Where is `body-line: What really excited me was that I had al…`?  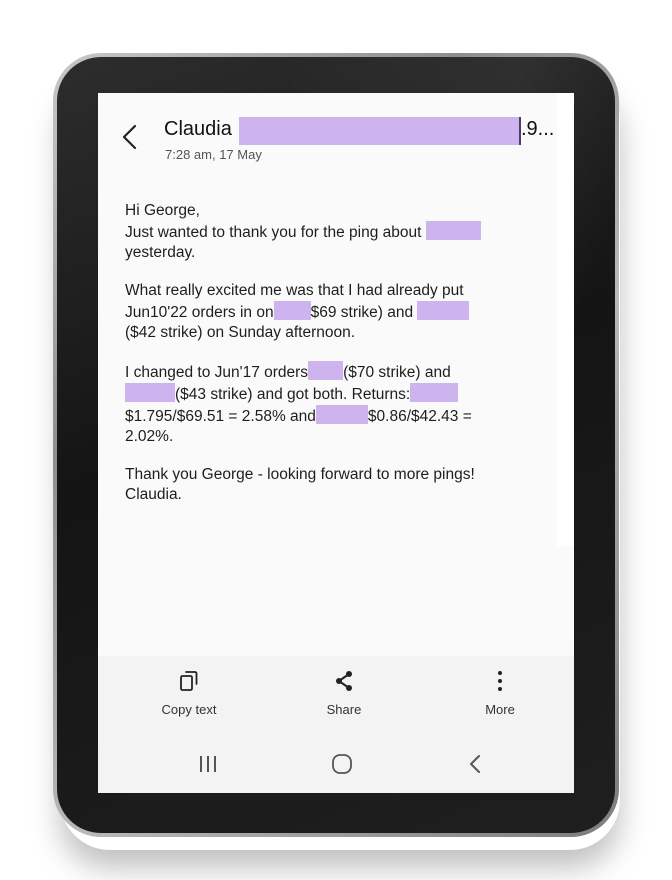 body-line: What really excited me was that I had al… is located at coordinates (294, 290).